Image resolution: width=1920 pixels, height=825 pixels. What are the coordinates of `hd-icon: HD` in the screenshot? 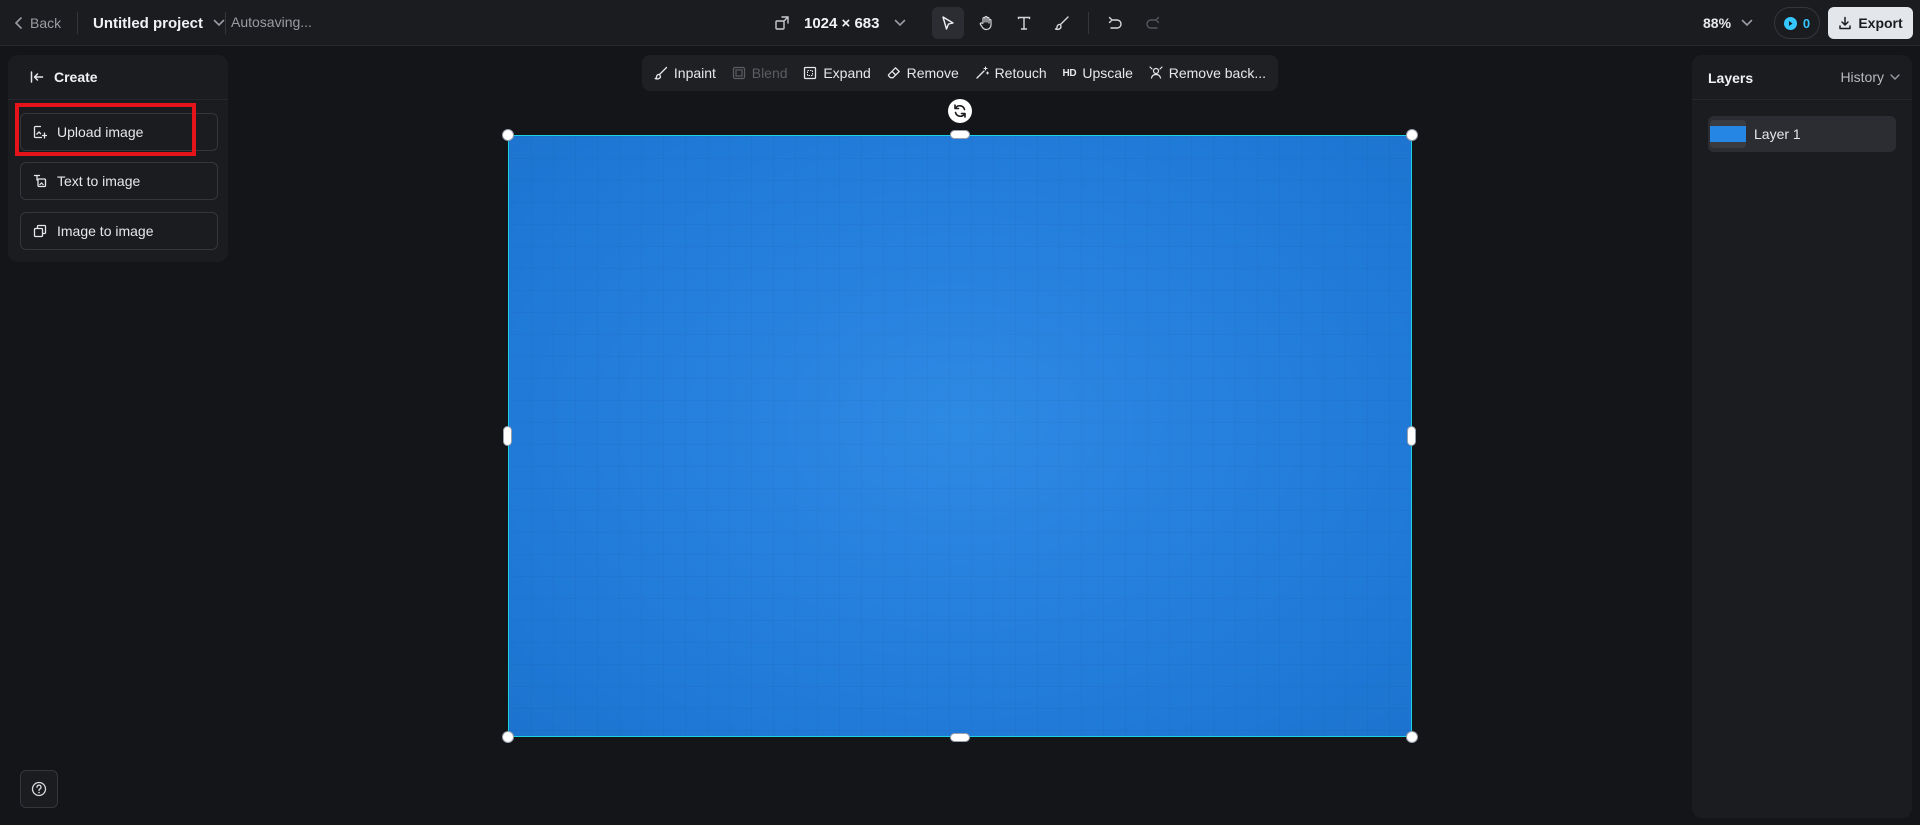 It's located at (1069, 73).